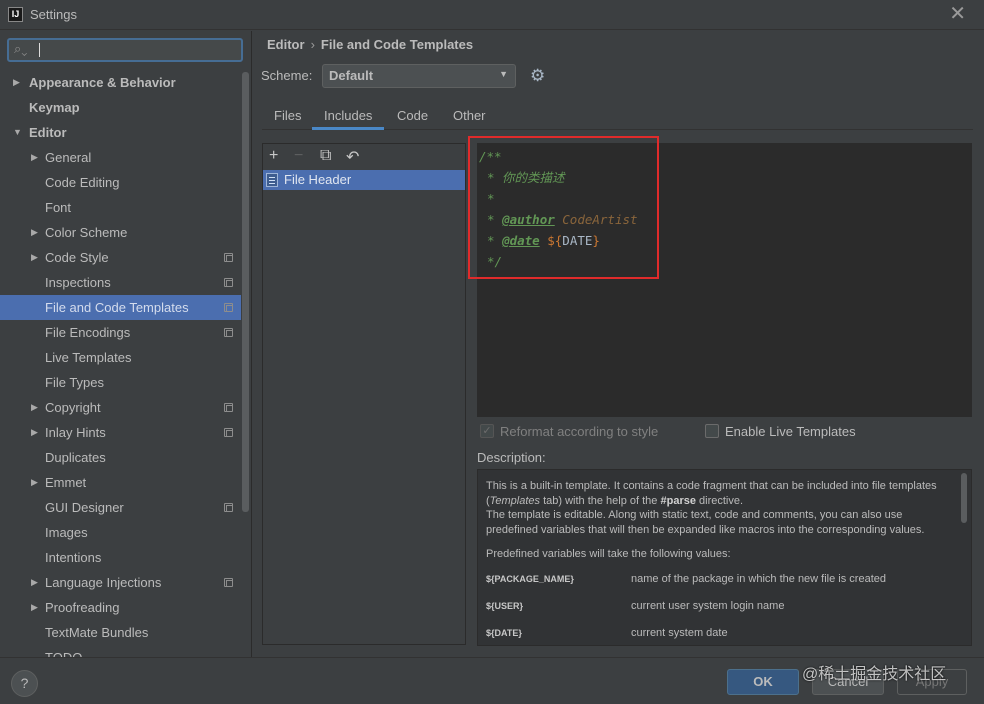  What do you see at coordinates (120, 632) in the screenshot?
I see `sidebar-item-textmate-bundles: TextMate Bundles` at bounding box center [120, 632].